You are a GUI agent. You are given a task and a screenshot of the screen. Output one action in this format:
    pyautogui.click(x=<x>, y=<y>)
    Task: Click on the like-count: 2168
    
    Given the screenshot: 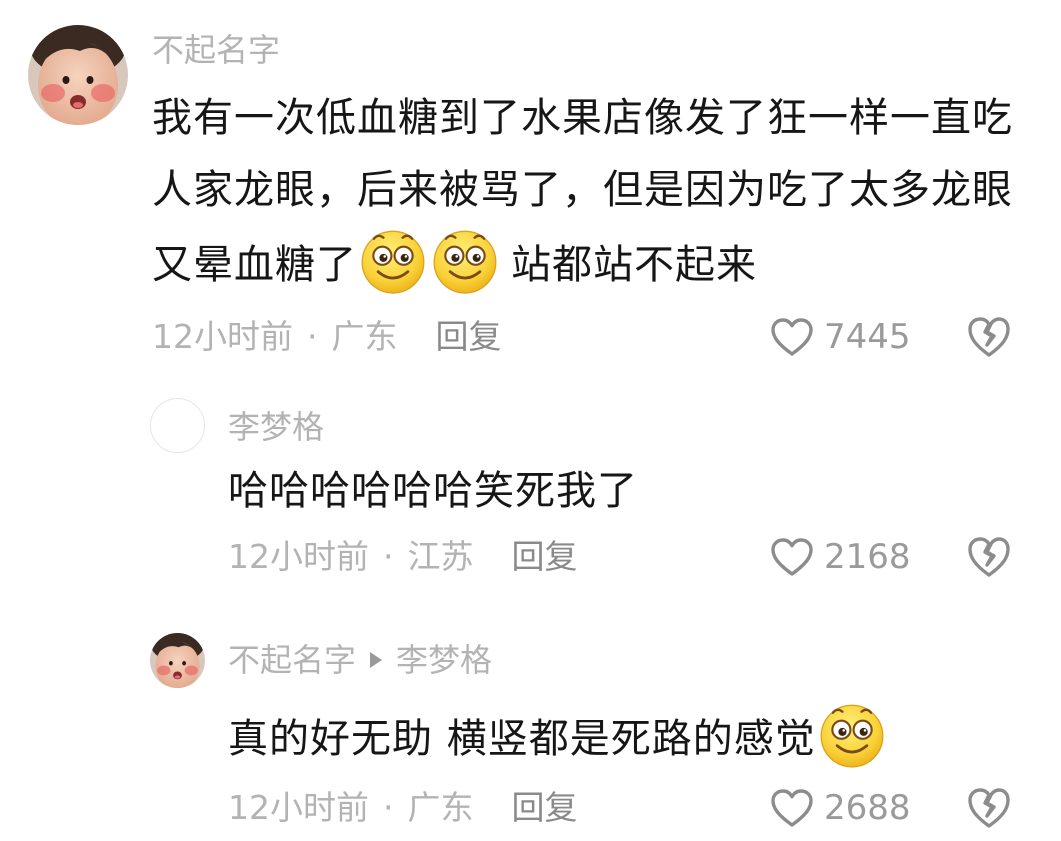 What is the action you would take?
    pyautogui.click(x=867, y=557)
    